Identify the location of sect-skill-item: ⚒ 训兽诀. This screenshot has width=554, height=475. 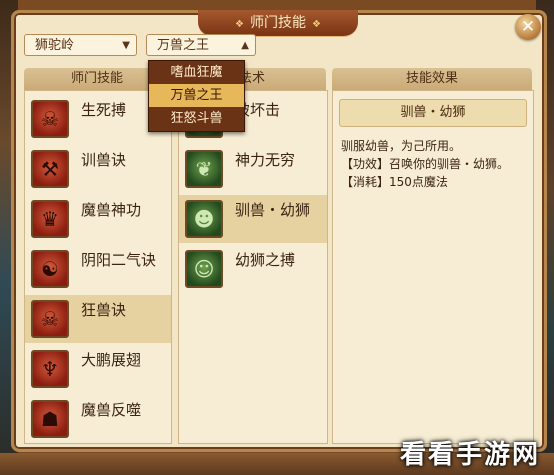
(98, 169).